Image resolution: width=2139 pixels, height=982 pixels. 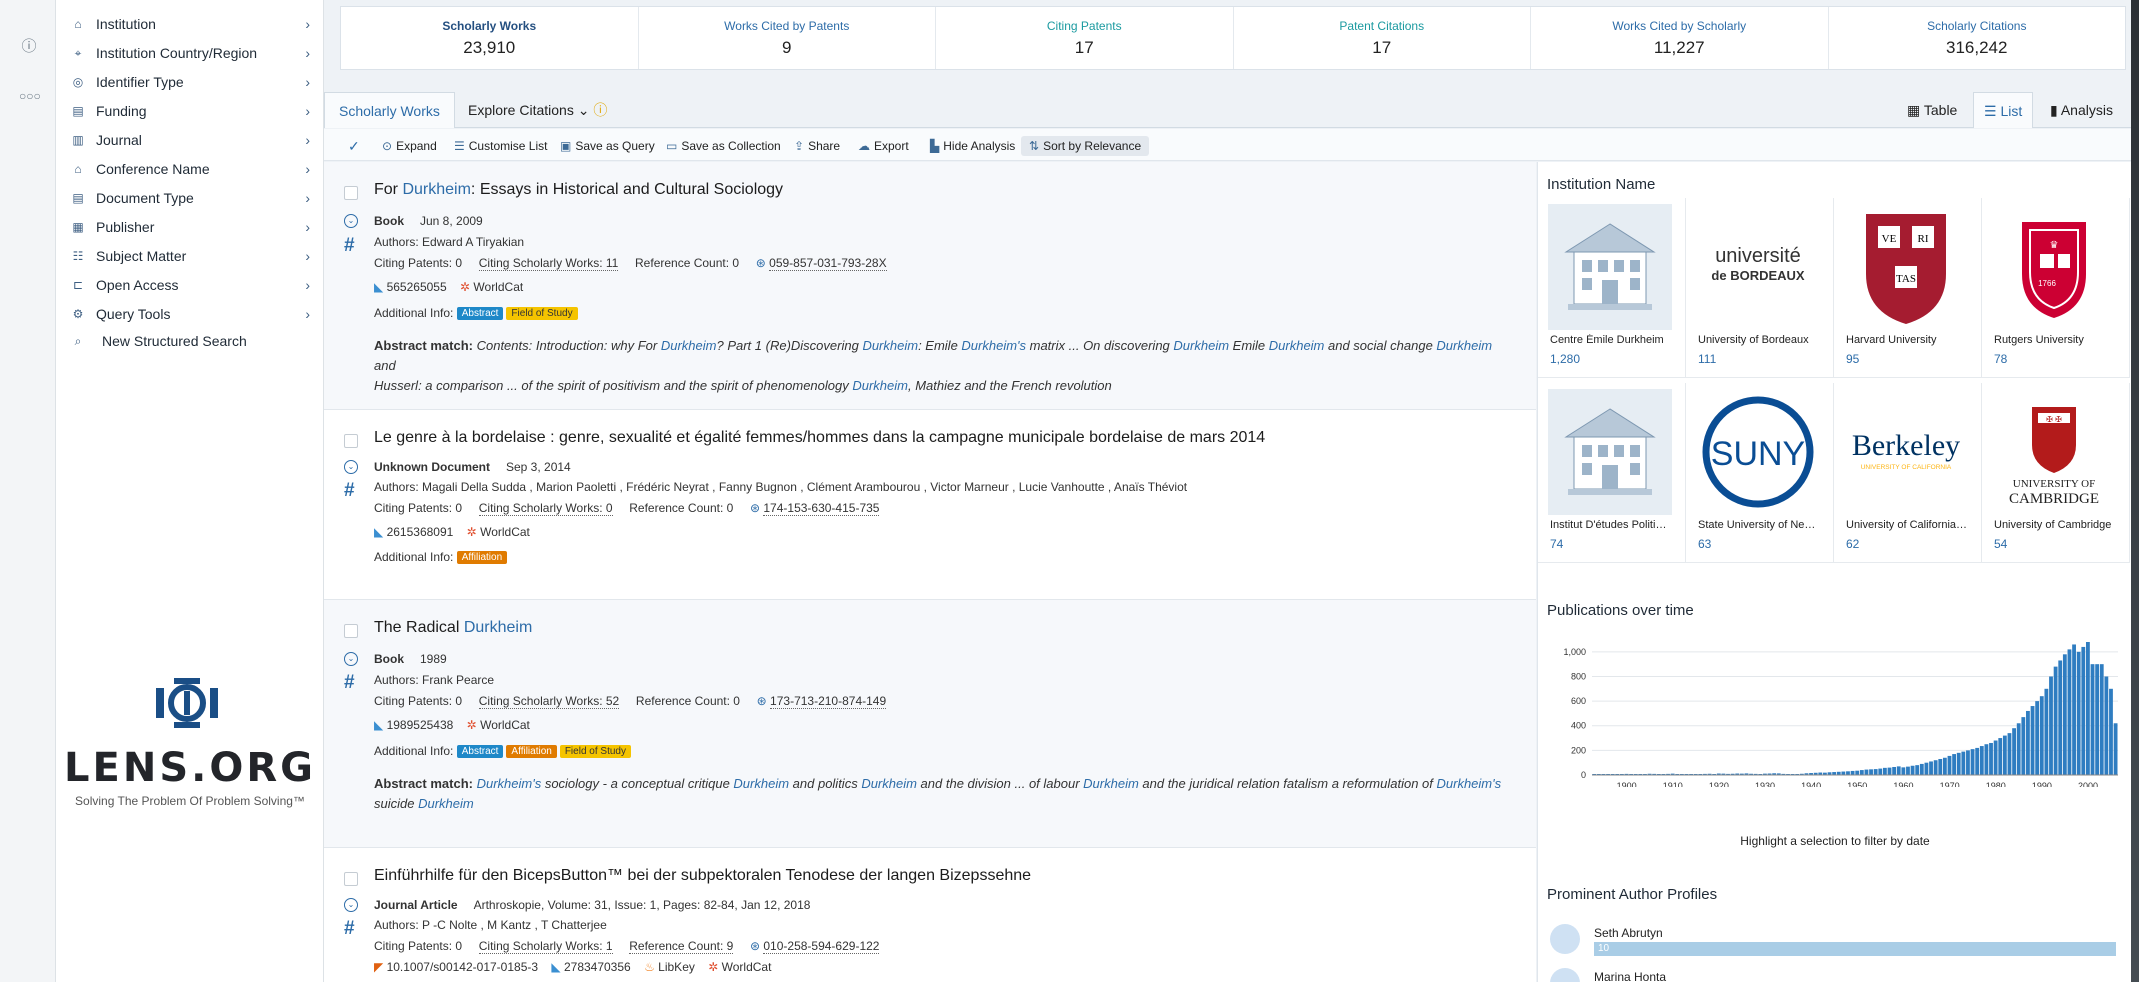 What do you see at coordinates (787, 38) in the screenshot?
I see `stat-works-cited-by-patents: Works Cited by Patents 9` at bounding box center [787, 38].